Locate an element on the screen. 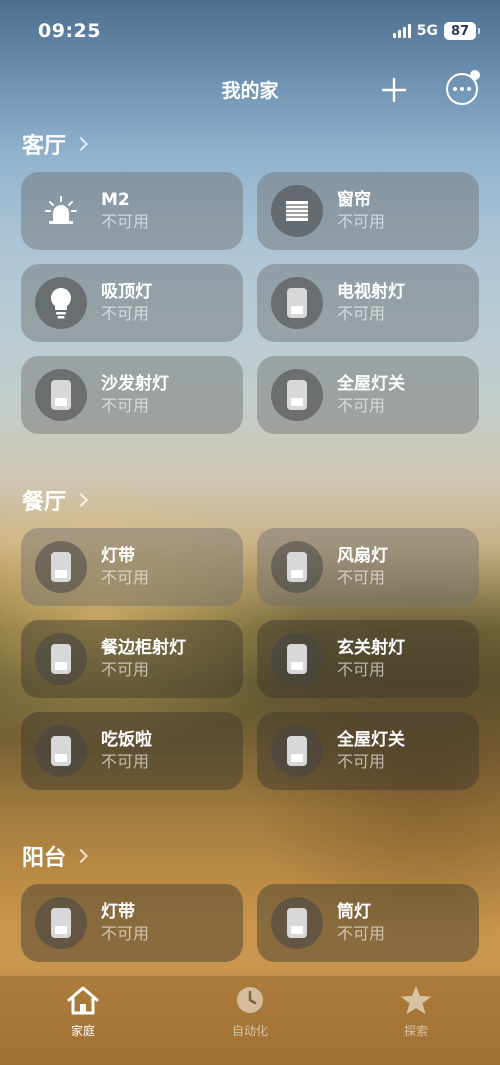  house-icon is located at coordinates (83, 1000).